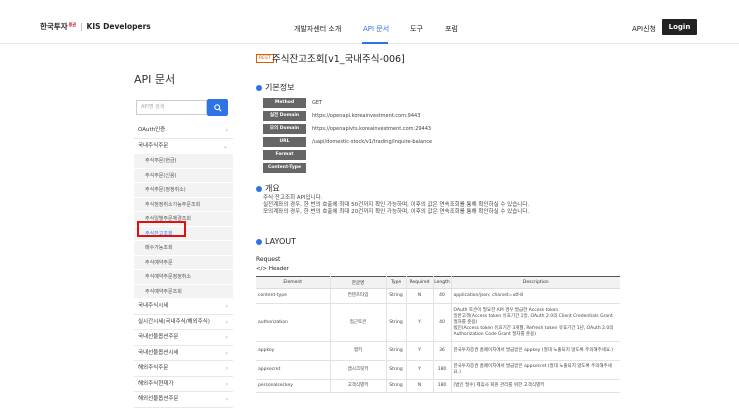 Image resolution: width=739 pixels, height=416 pixels. Describe the element at coordinates (358, 322) in the screenshot. I see `table-cell: 접근토큰` at that location.